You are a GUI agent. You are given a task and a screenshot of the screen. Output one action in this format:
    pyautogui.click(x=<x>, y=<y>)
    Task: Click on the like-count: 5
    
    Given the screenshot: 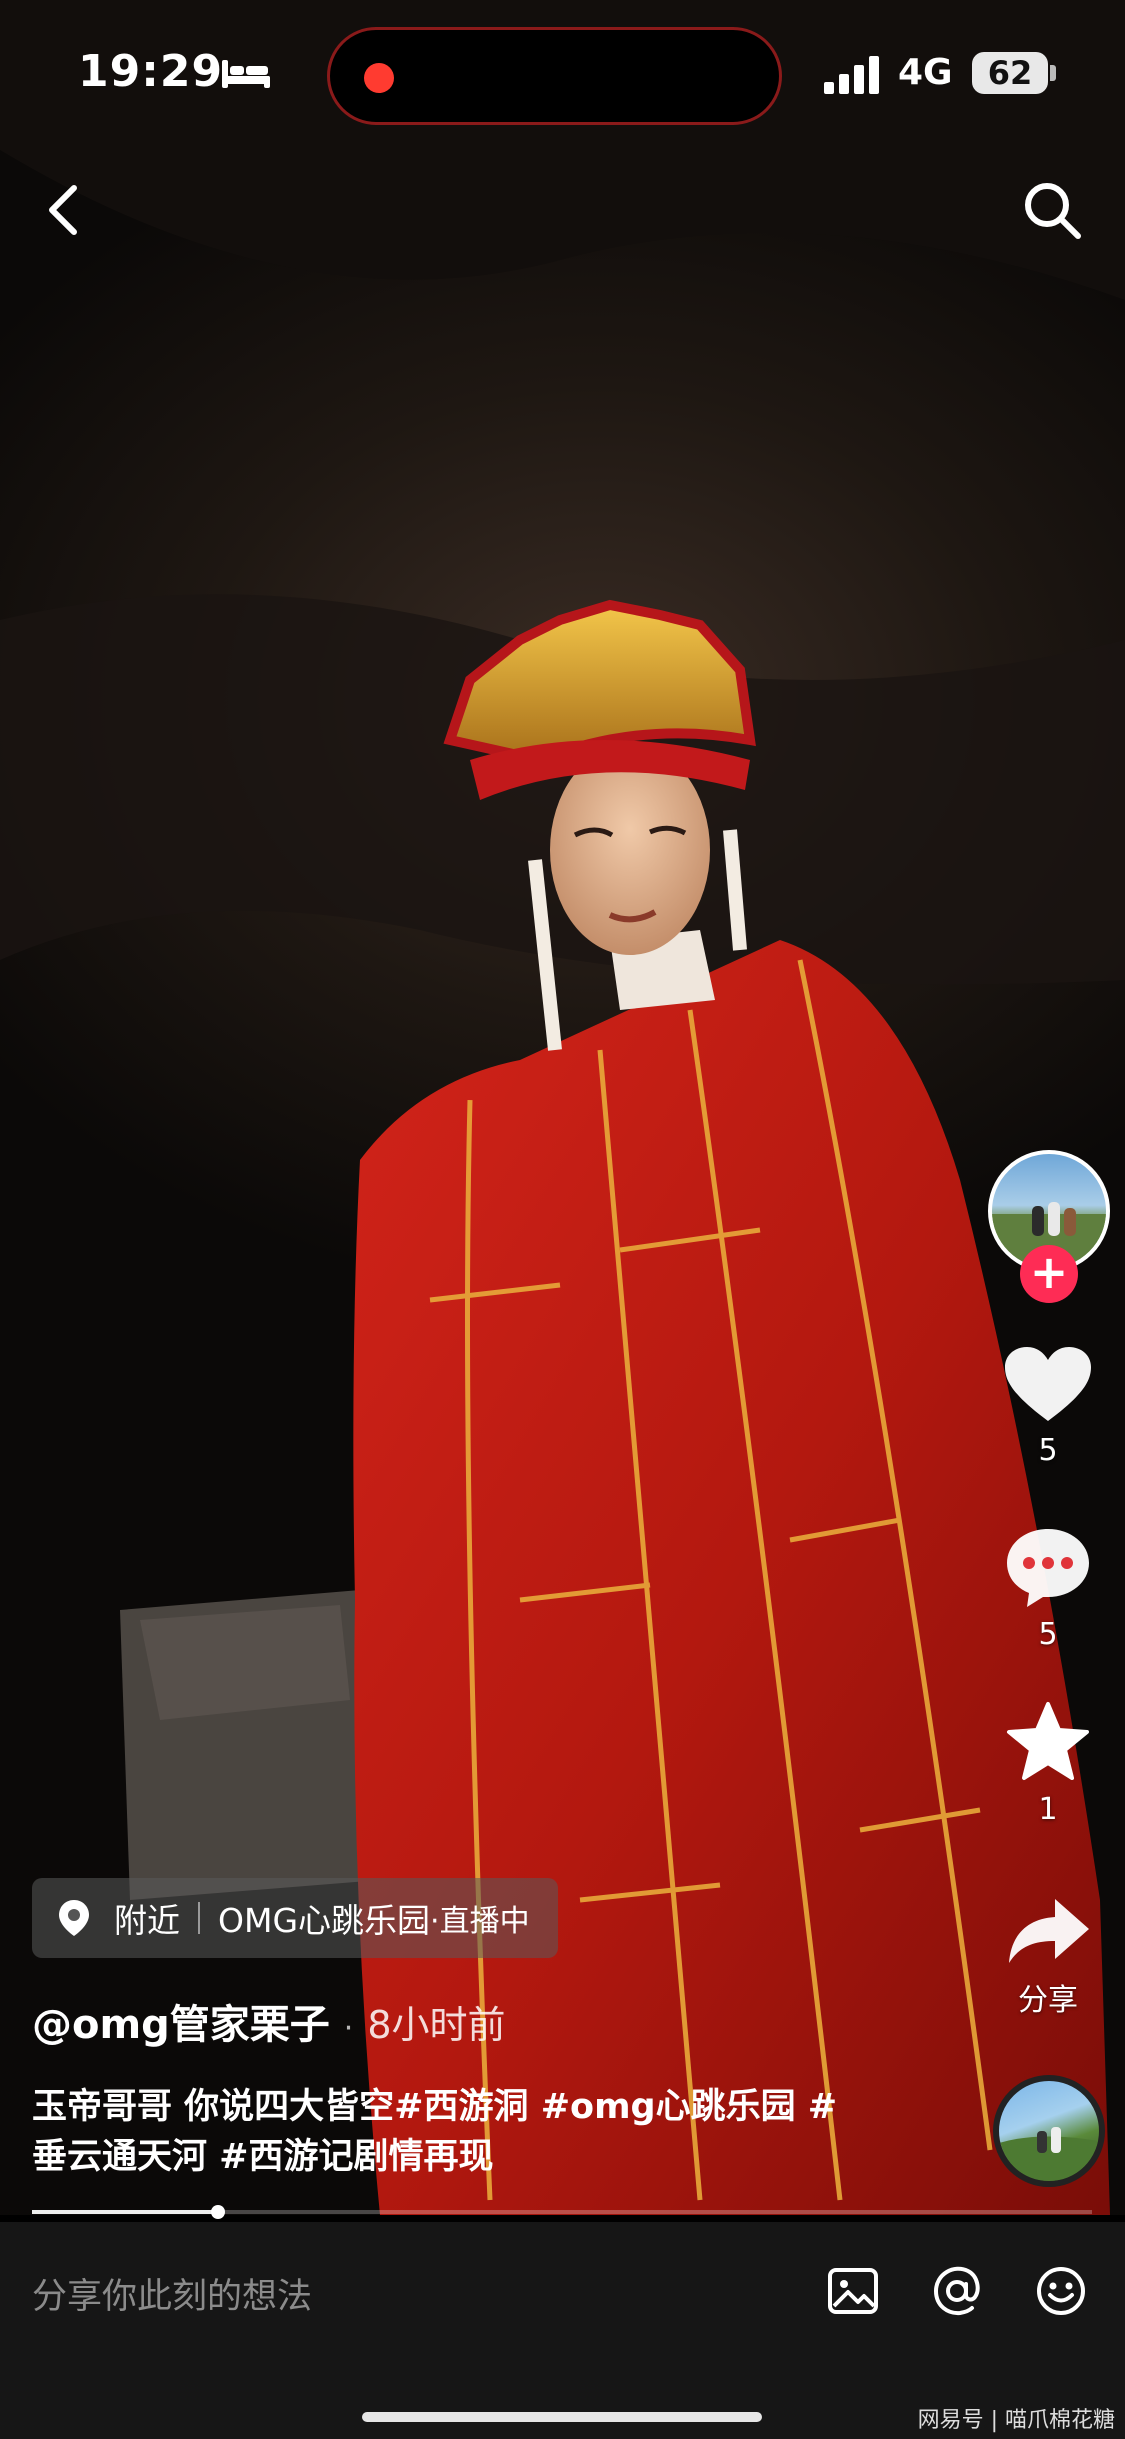 What is the action you would take?
    pyautogui.click(x=1048, y=1450)
    